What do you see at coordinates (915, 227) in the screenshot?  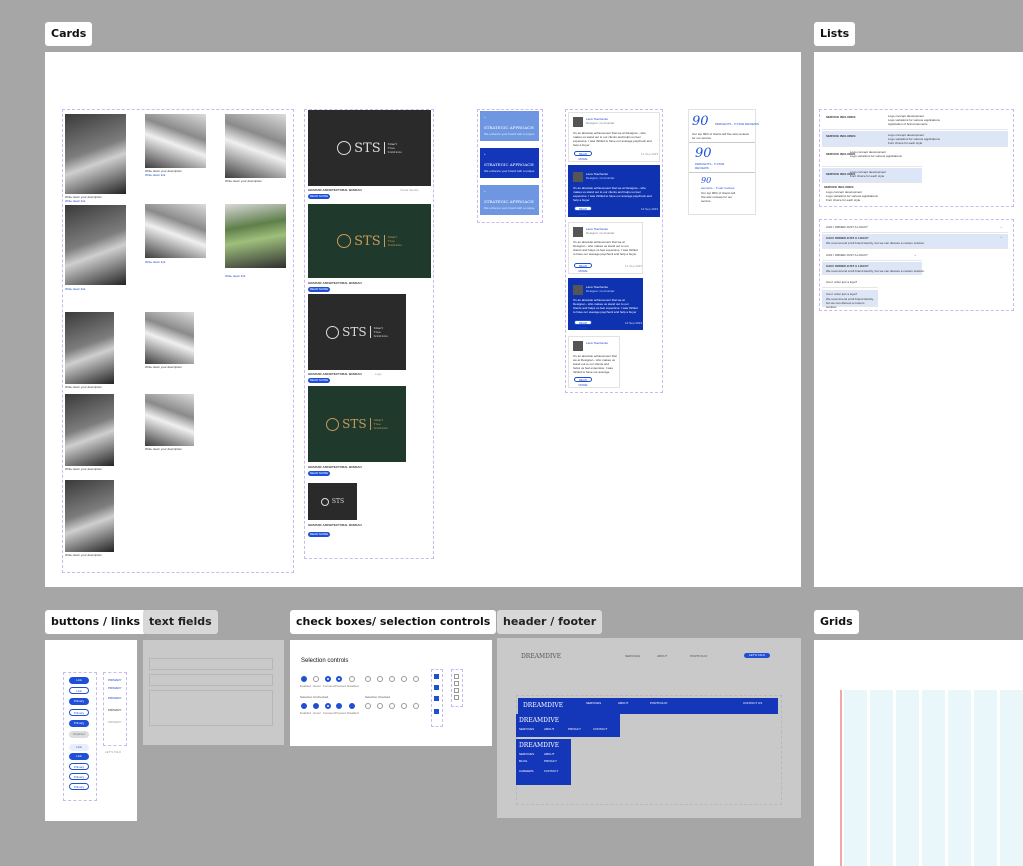 I see `faq-item: CAN I ORDER JUST A LOGO? ⌄` at bounding box center [915, 227].